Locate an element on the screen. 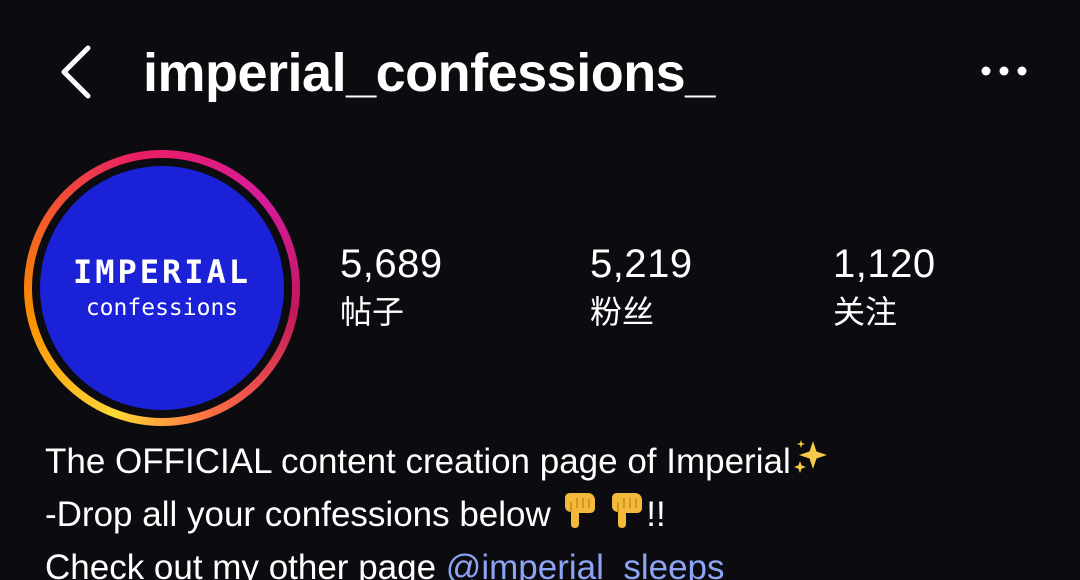  story-ring: IMPERIAL confessions is located at coordinates (162, 288).